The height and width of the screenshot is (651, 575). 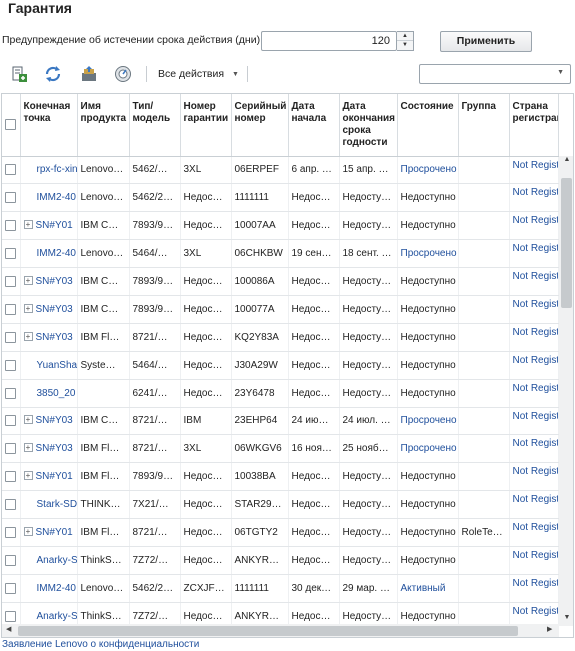 I want to click on endpoint-link: YuanSha, so click(x=57, y=365).